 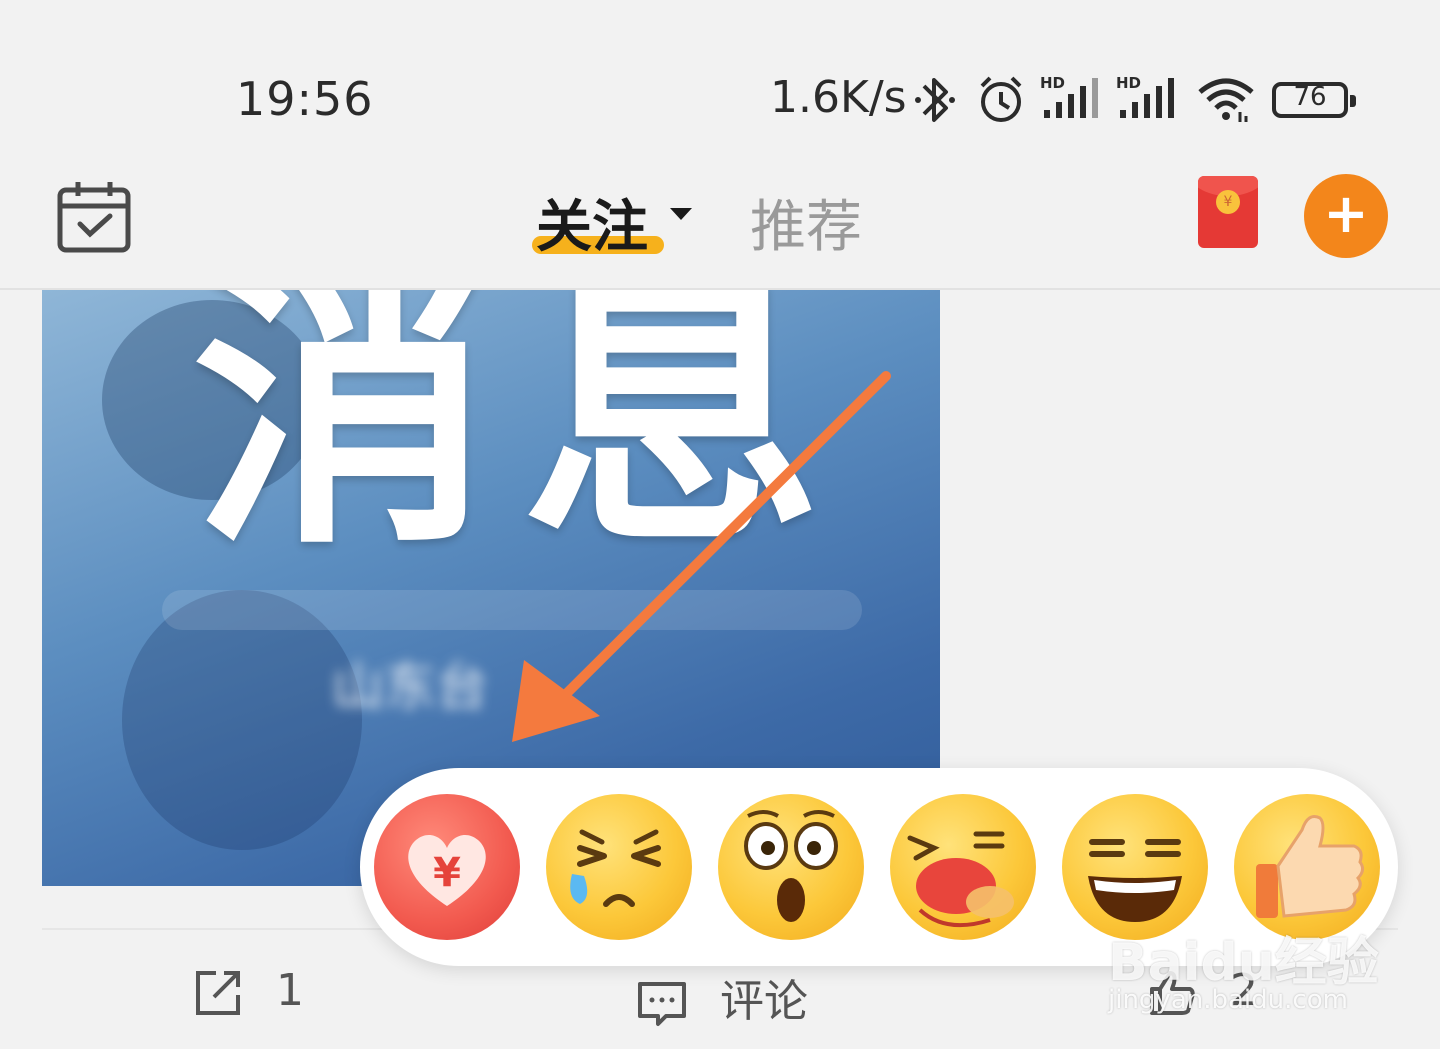 What do you see at coordinates (410, 688) in the screenshot?
I see `image-subtitle-blurred: 山东台` at bounding box center [410, 688].